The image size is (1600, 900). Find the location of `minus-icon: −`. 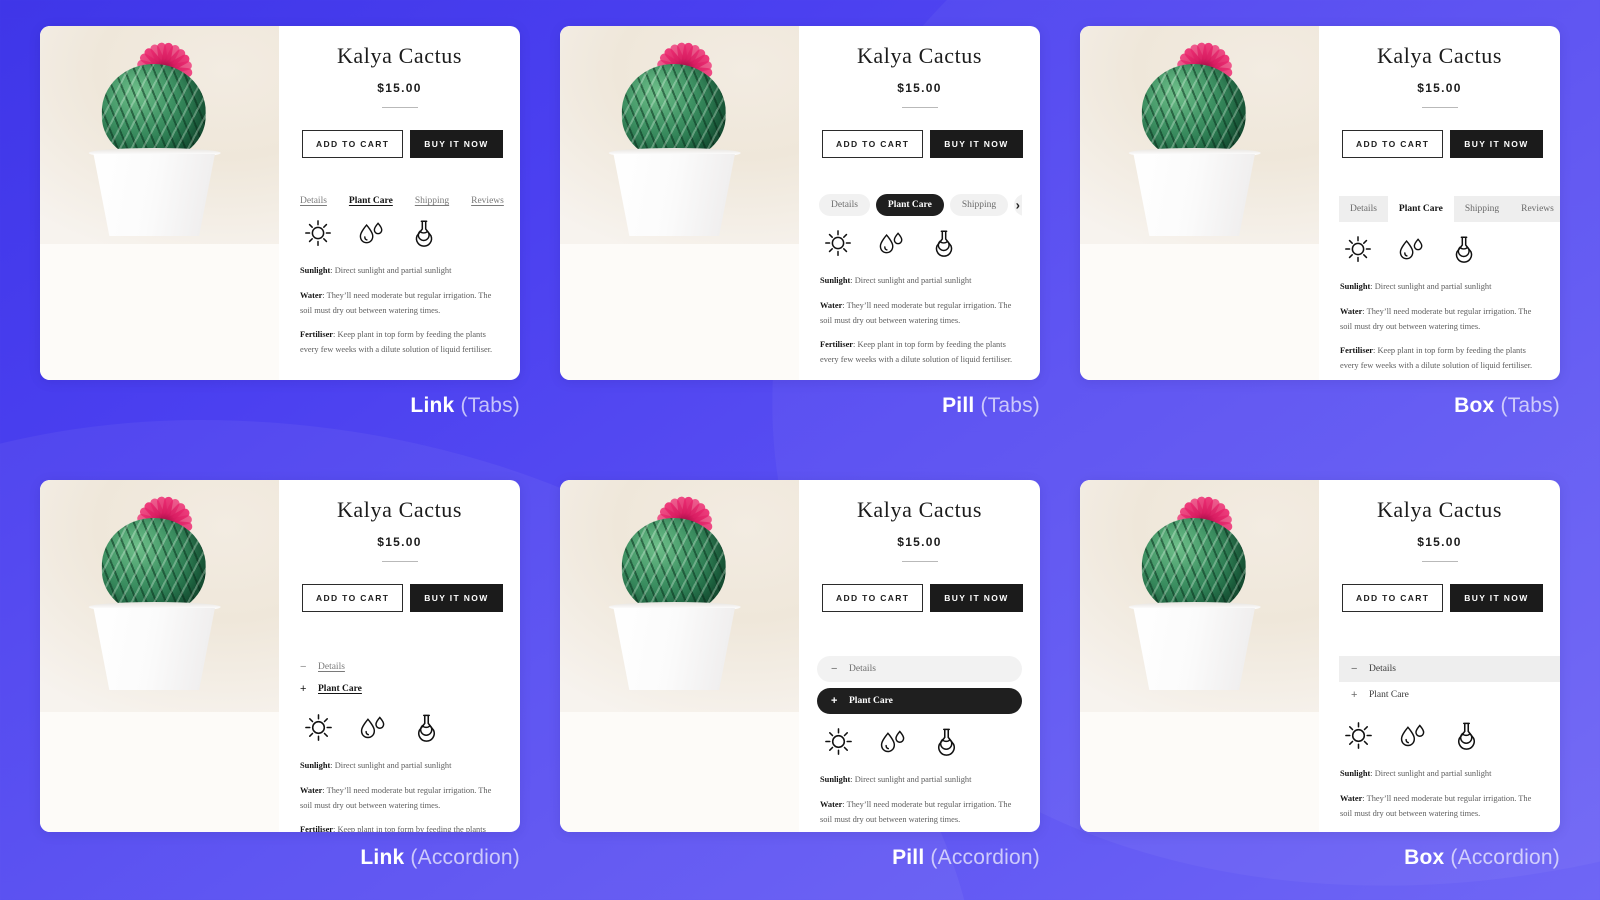

minus-icon: − is located at coordinates (303, 667).